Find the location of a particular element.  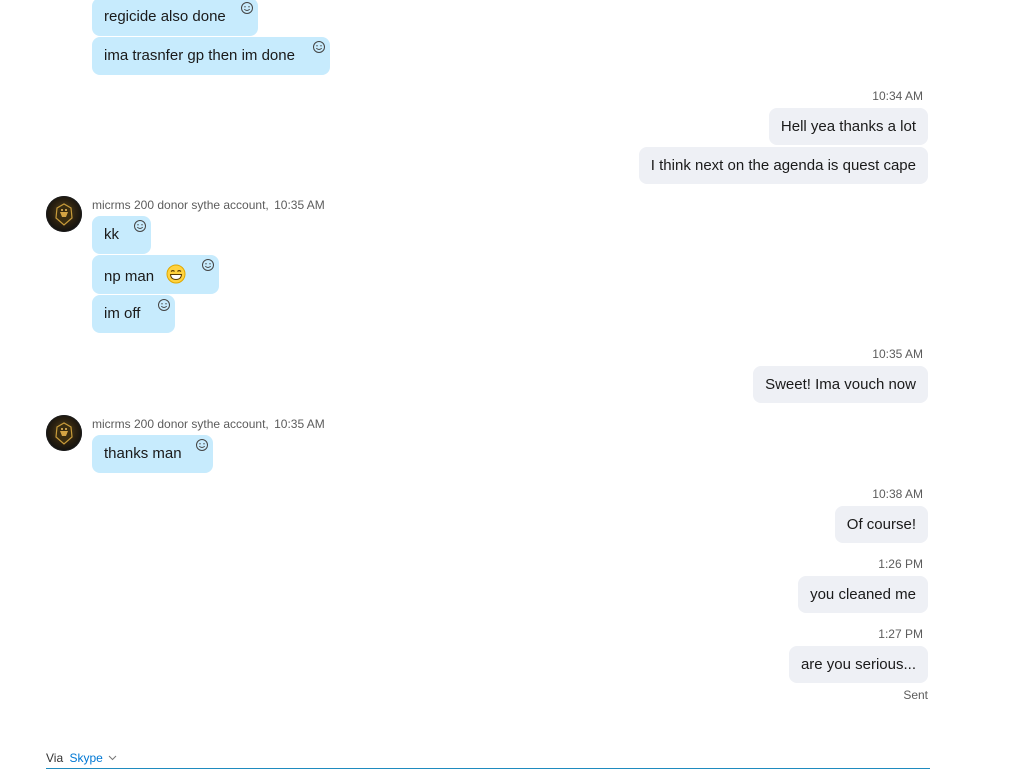

message-bubble: I think next on the agenda is quest cape is located at coordinates (783, 165).